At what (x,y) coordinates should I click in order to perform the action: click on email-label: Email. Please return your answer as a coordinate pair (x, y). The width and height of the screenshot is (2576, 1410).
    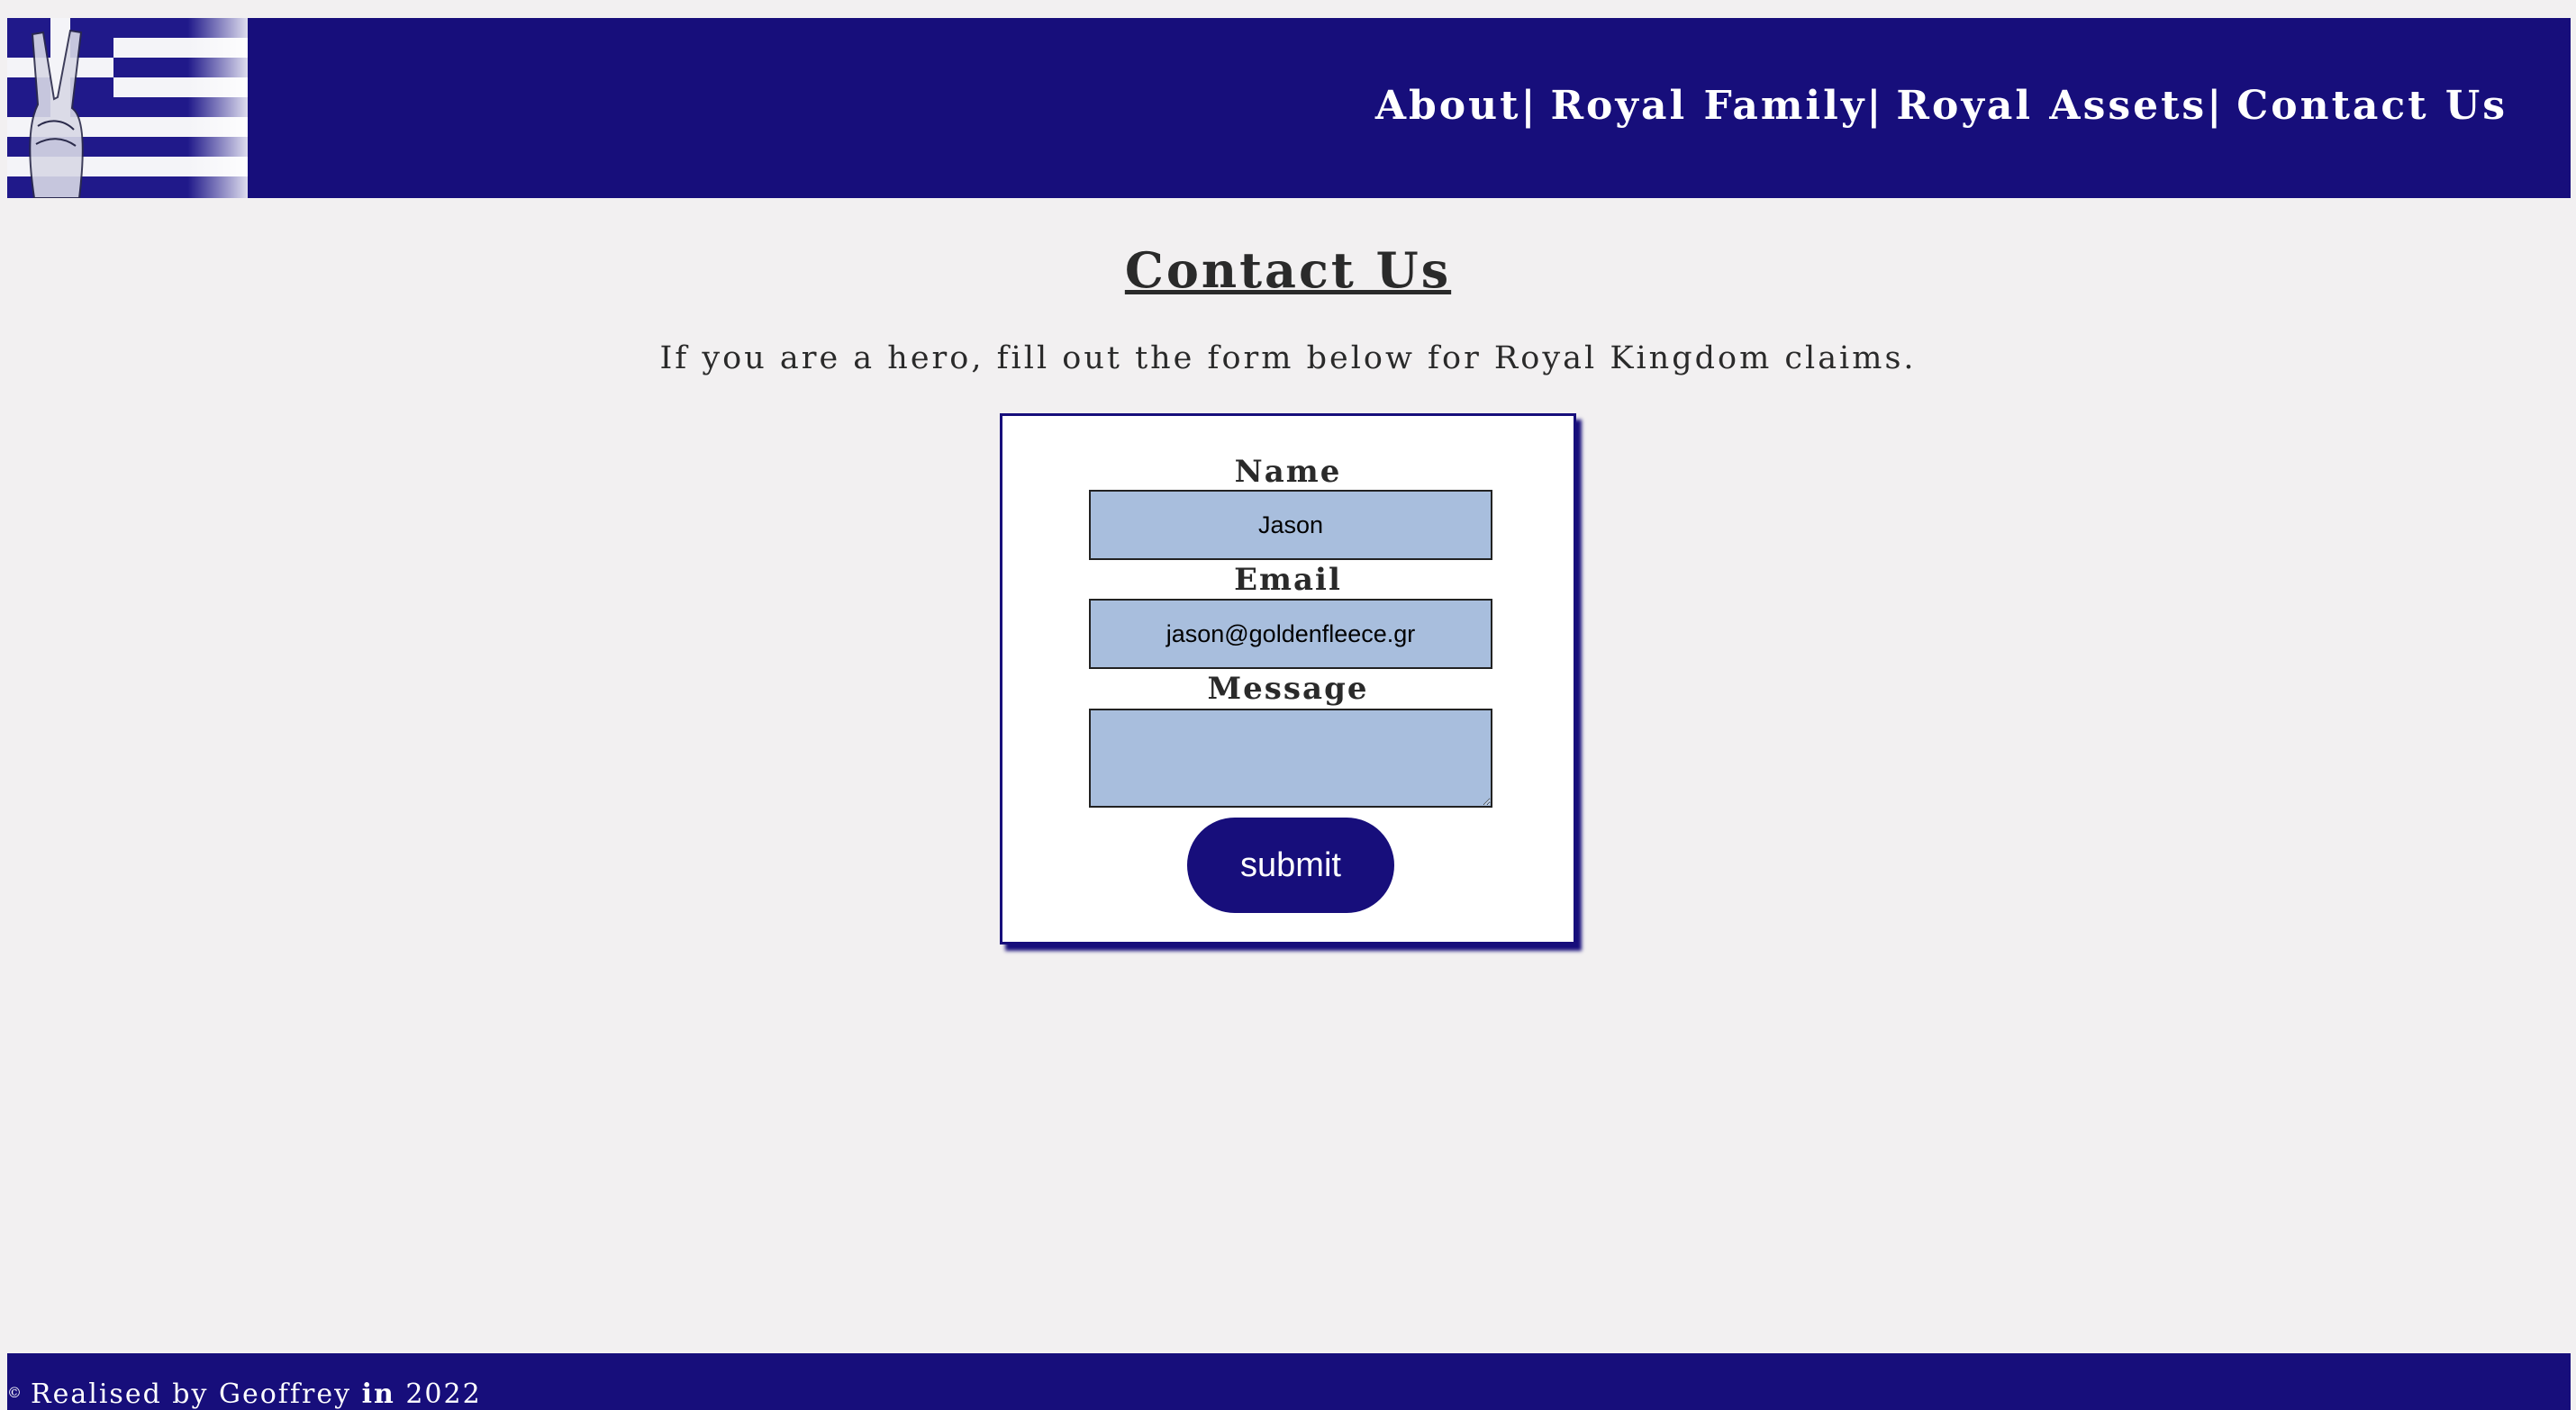
    Looking at the image, I should click on (1288, 580).